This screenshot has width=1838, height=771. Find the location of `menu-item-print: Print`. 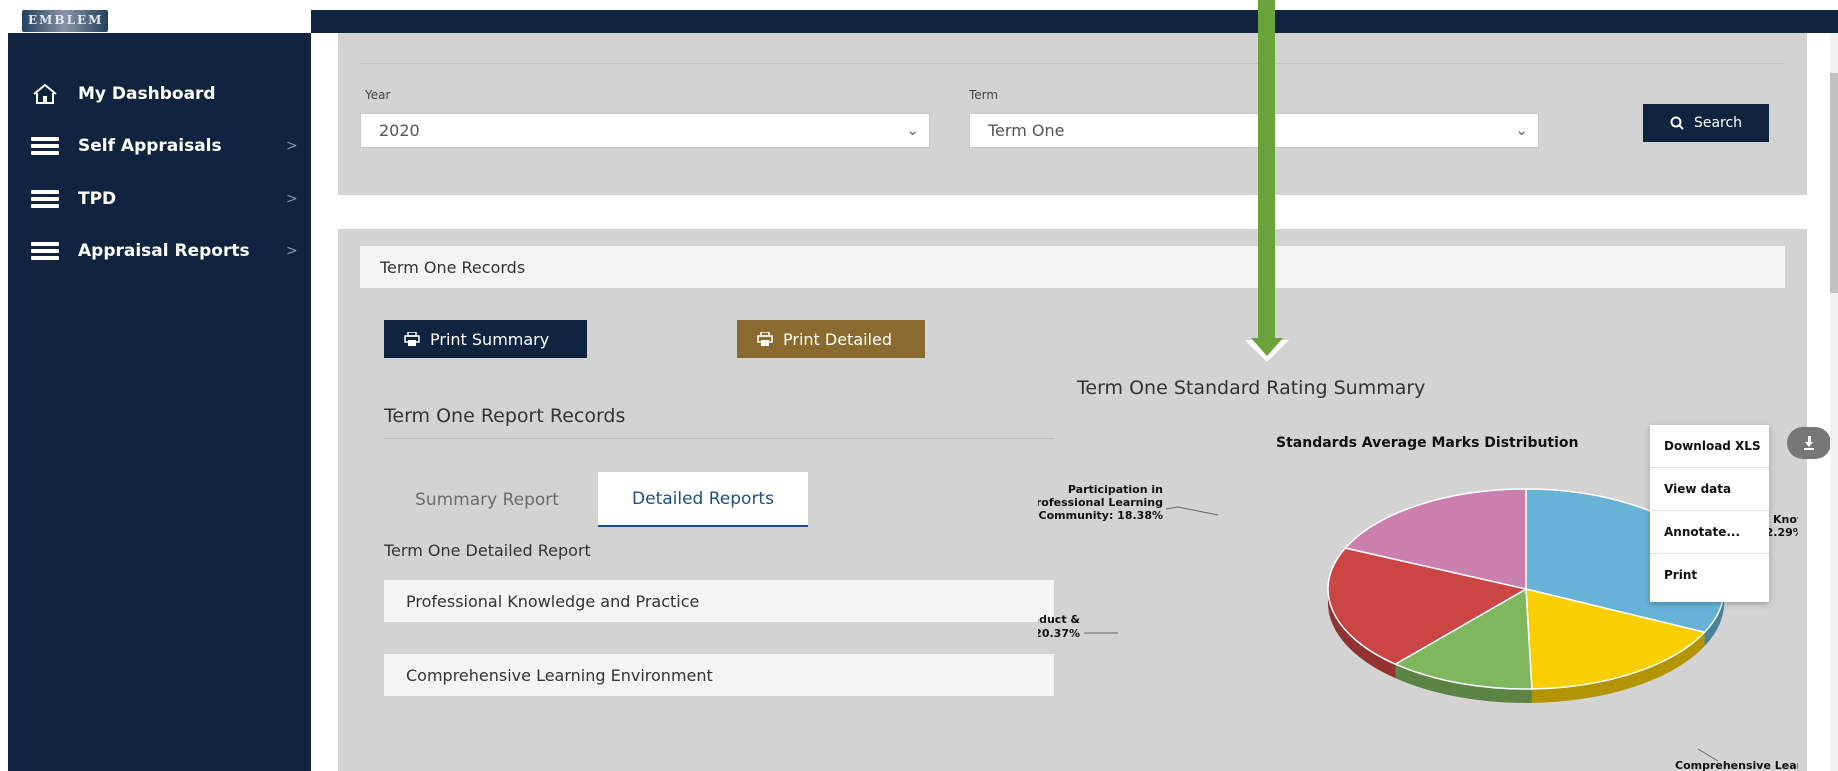

menu-item-print: Print is located at coordinates (1709, 575).